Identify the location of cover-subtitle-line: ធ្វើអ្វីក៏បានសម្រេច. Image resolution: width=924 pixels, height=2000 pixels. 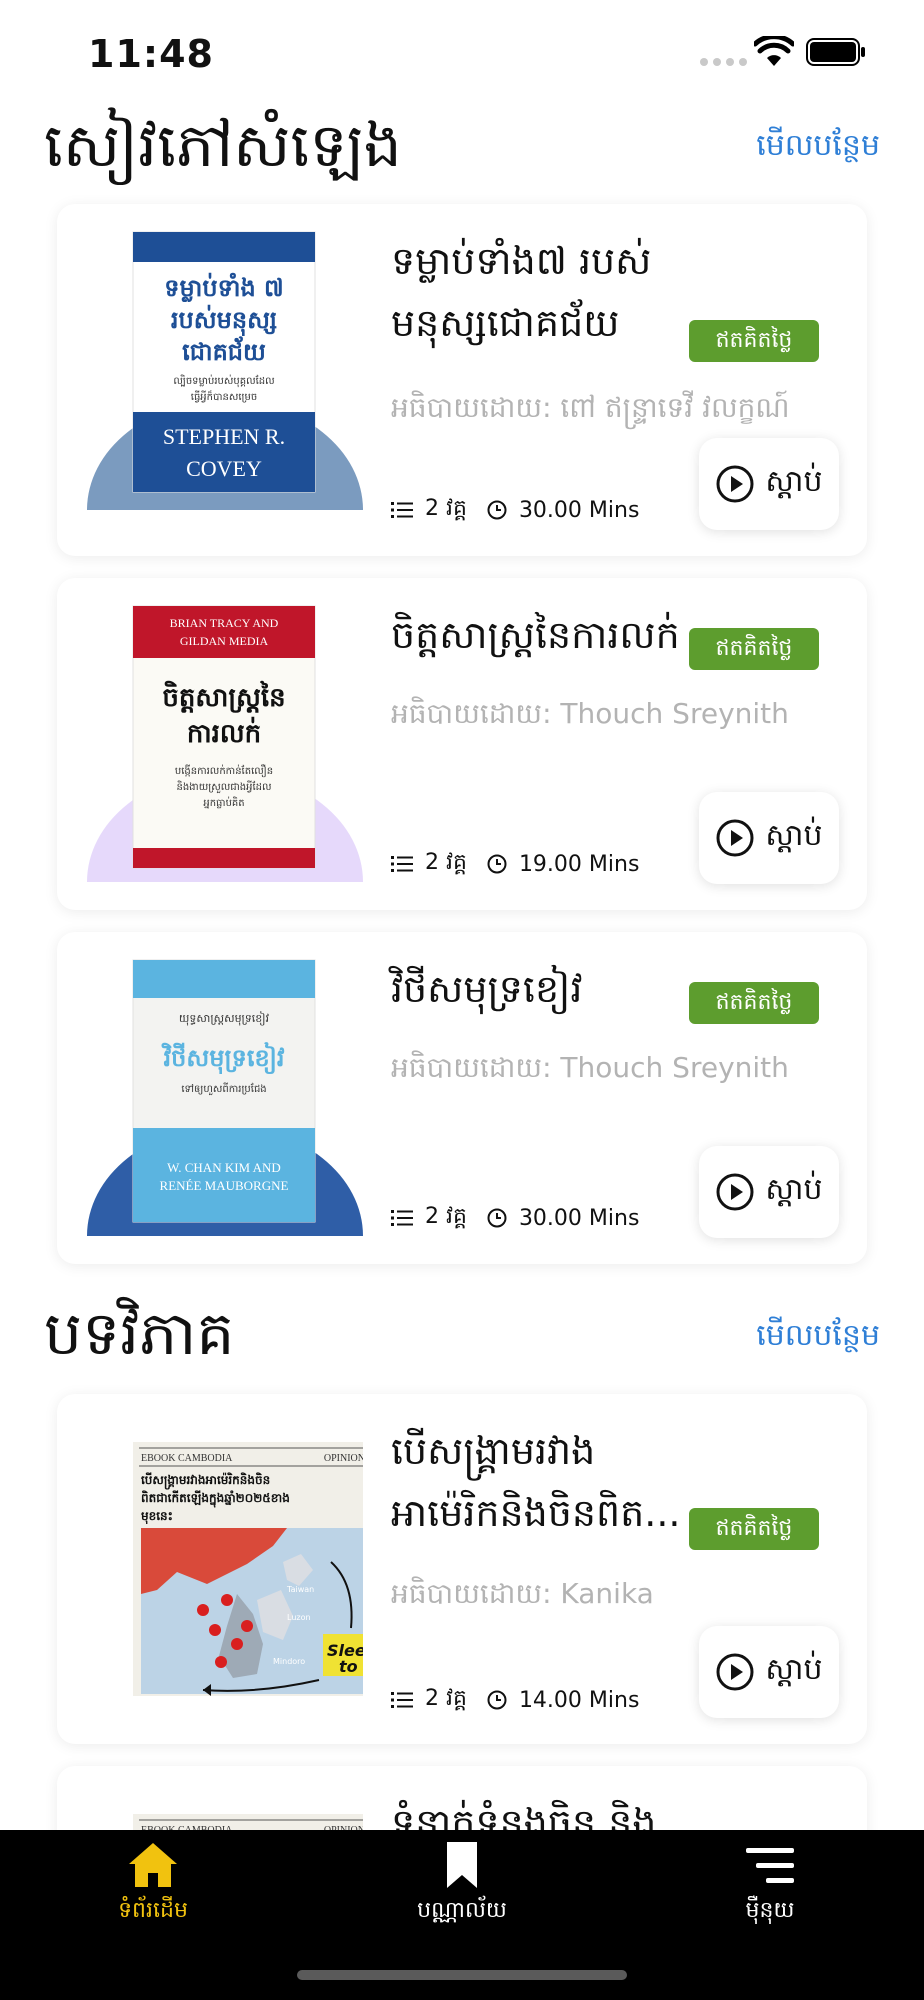
(224, 396).